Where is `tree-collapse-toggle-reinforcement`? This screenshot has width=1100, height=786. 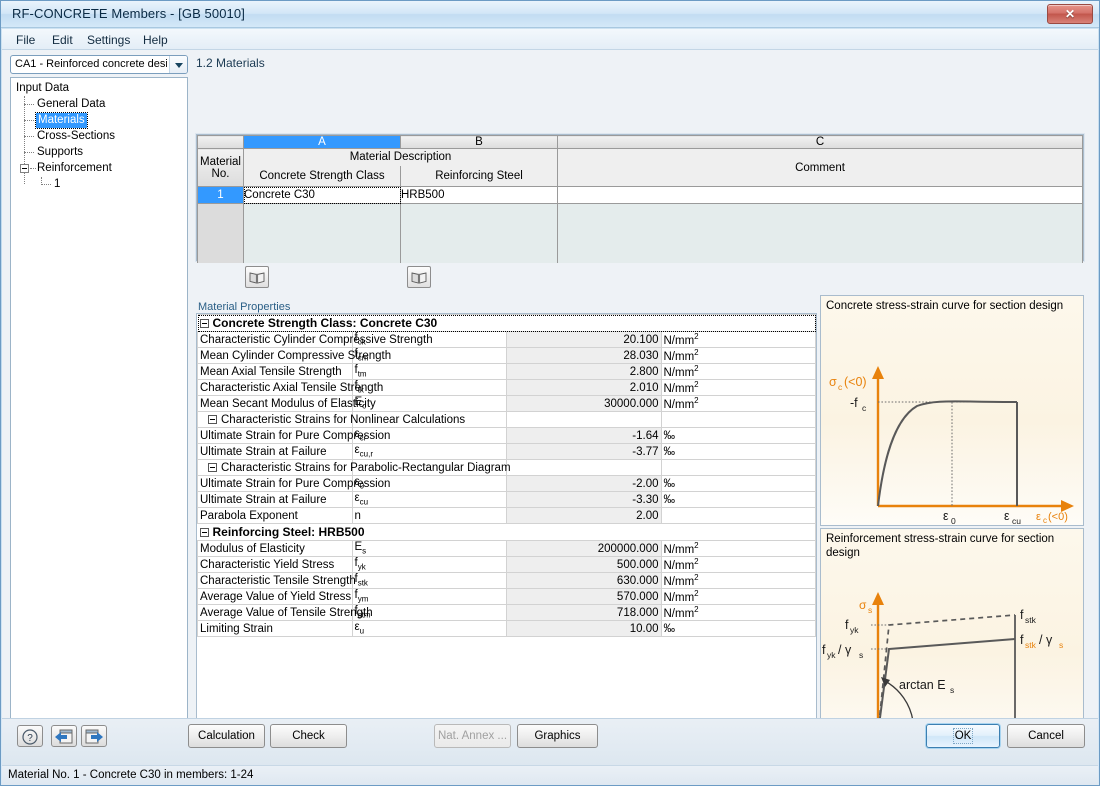
tree-collapse-toggle-reinforcement is located at coordinates (24, 168).